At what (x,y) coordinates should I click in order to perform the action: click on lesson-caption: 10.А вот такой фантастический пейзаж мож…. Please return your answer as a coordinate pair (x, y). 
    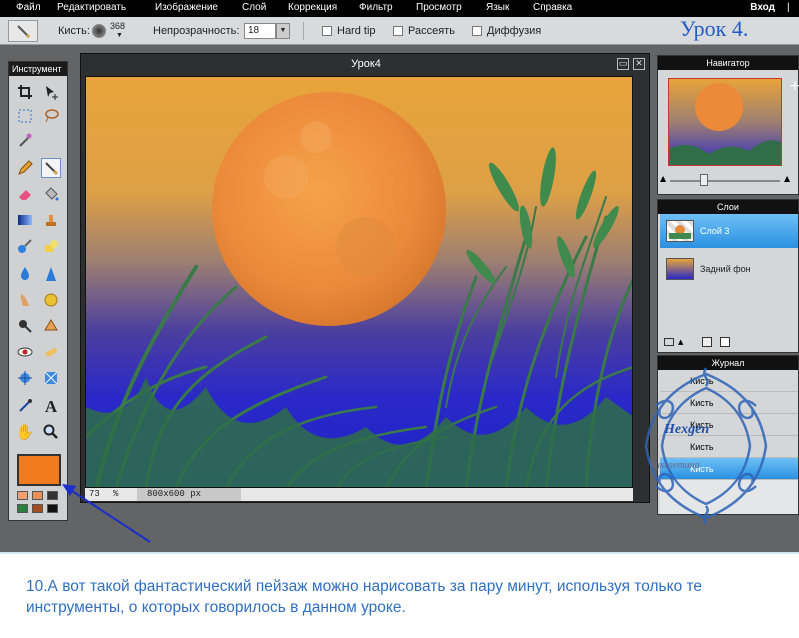
    Looking at the image, I should click on (364, 597).